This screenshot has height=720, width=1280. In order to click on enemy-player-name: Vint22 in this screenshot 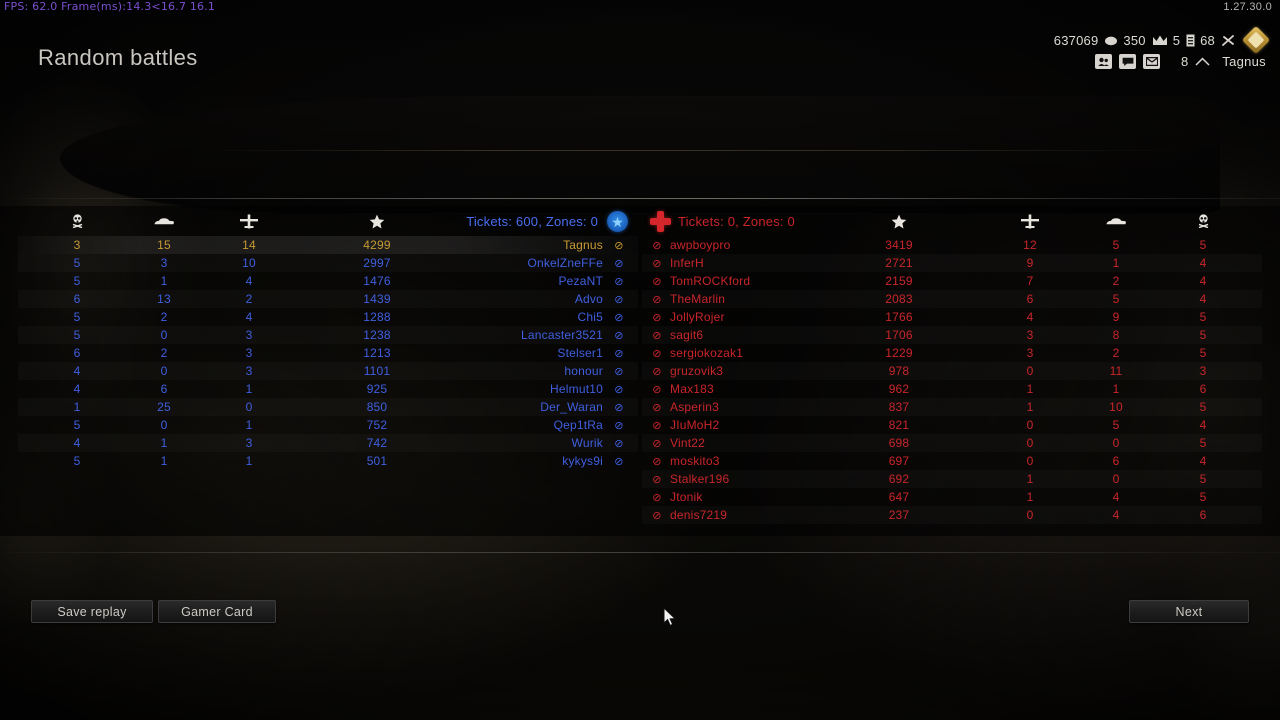, I will do `click(688, 443)`.